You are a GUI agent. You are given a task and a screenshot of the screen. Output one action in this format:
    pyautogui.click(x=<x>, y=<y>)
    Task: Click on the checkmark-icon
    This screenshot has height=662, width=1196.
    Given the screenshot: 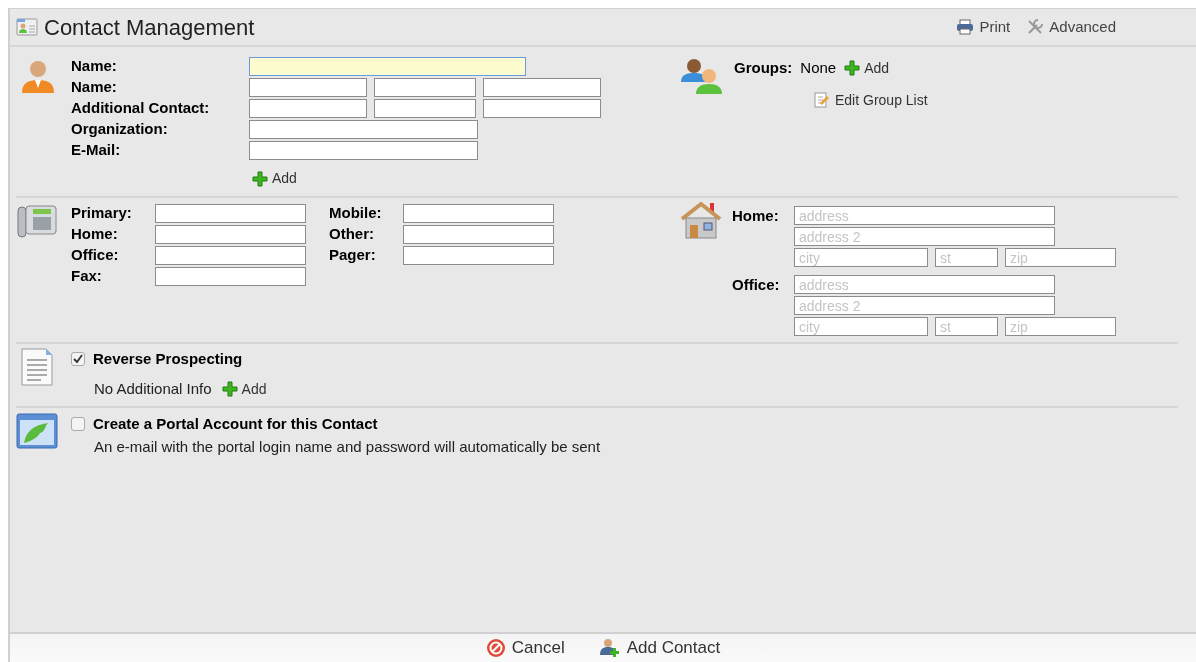 What is the action you would take?
    pyautogui.click(x=78, y=359)
    